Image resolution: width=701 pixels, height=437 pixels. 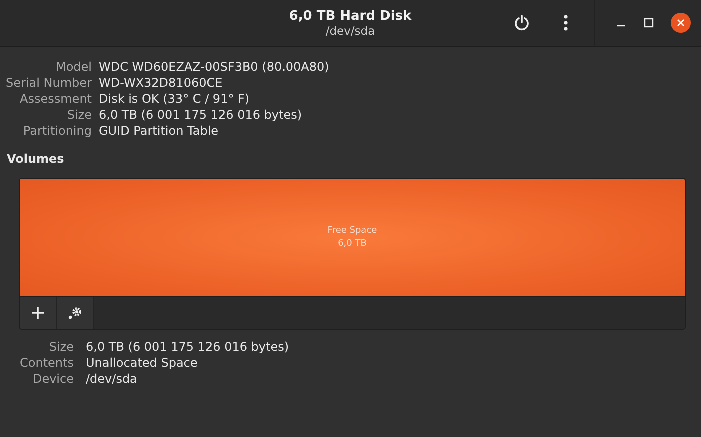 What do you see at coordinates (522, 23) in the screenshot?
I see `power-icon` at bounding box center [522, 23].